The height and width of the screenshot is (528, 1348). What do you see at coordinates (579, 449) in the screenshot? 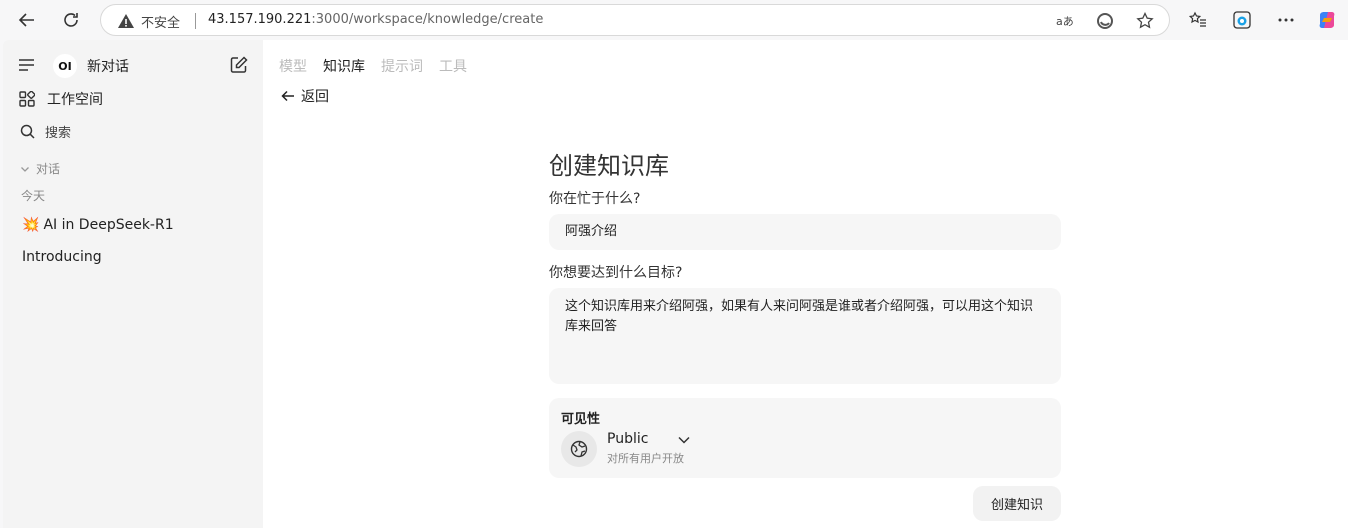
I see `globe-icon` at bounding box center [579, 449].